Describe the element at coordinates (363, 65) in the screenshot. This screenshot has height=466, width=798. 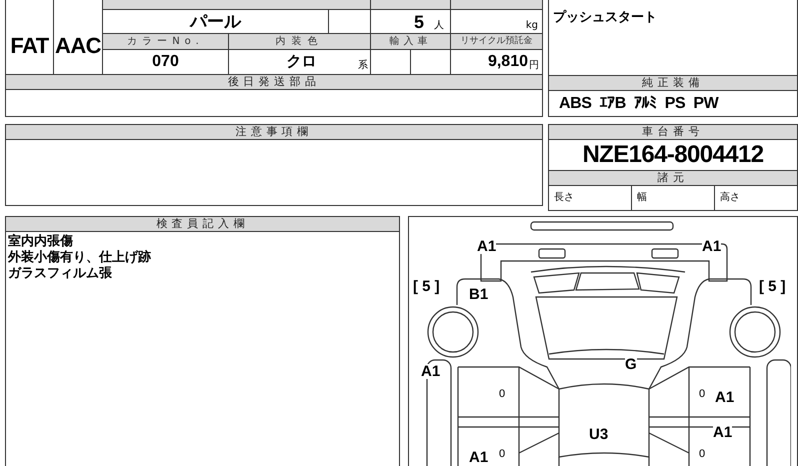
I see `interior-color-suffix: 系` at that location.